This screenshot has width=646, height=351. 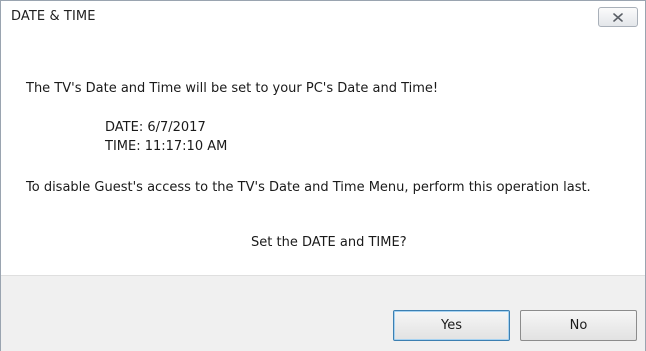 I want to click on close-icon, so click(x=618, y=17).